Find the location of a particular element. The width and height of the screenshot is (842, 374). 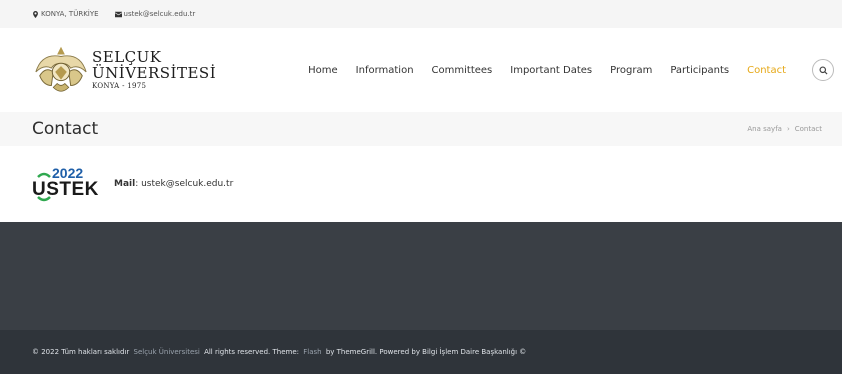

email-text: ustek@selcuk.edu.tr is located at coordinates (160, 14).